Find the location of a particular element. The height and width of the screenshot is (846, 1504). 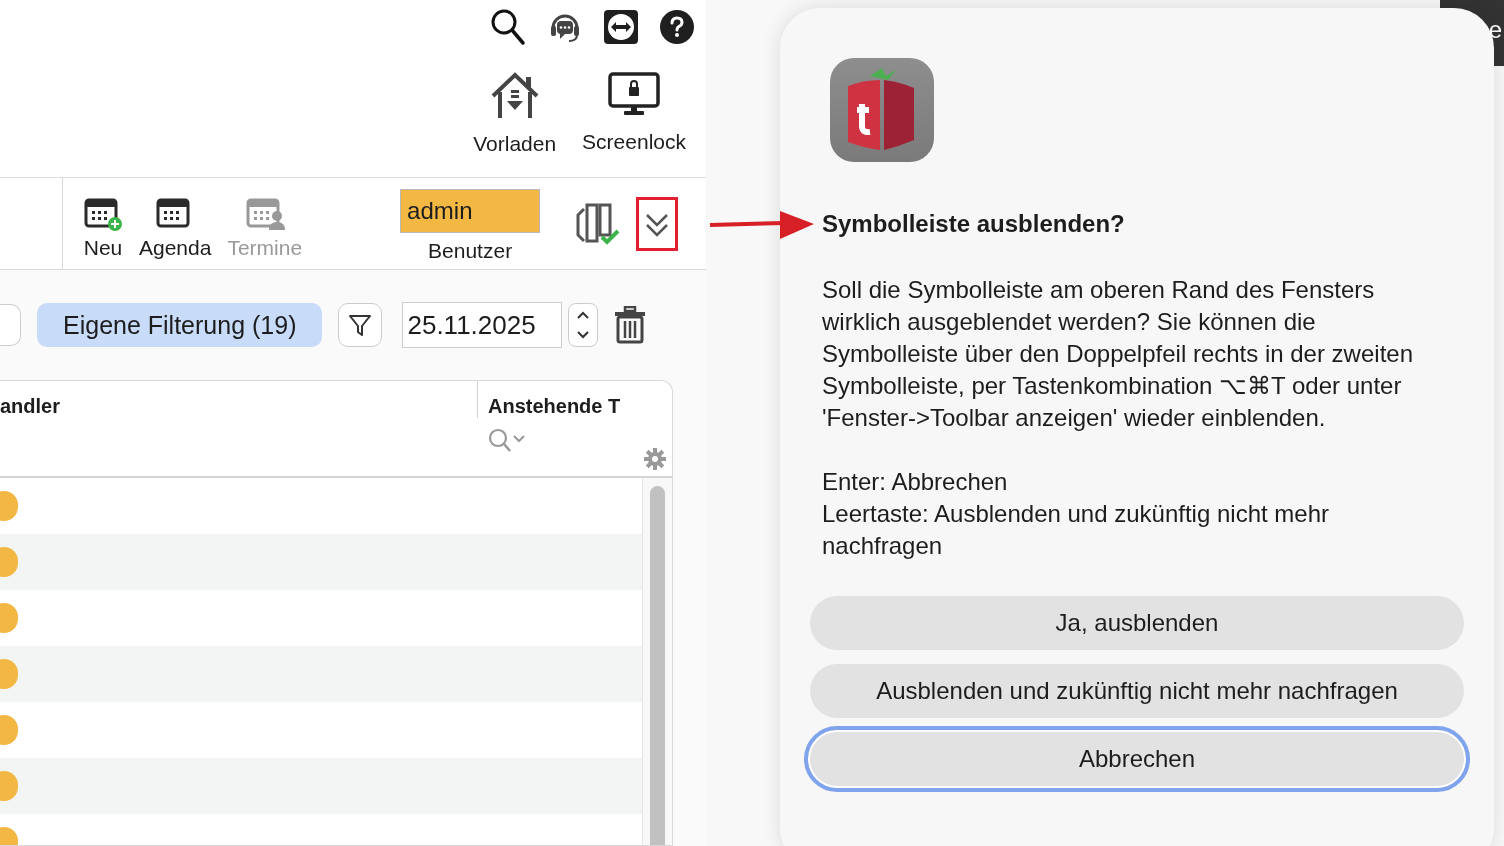

app-icon is located at coordinates (882, 110).